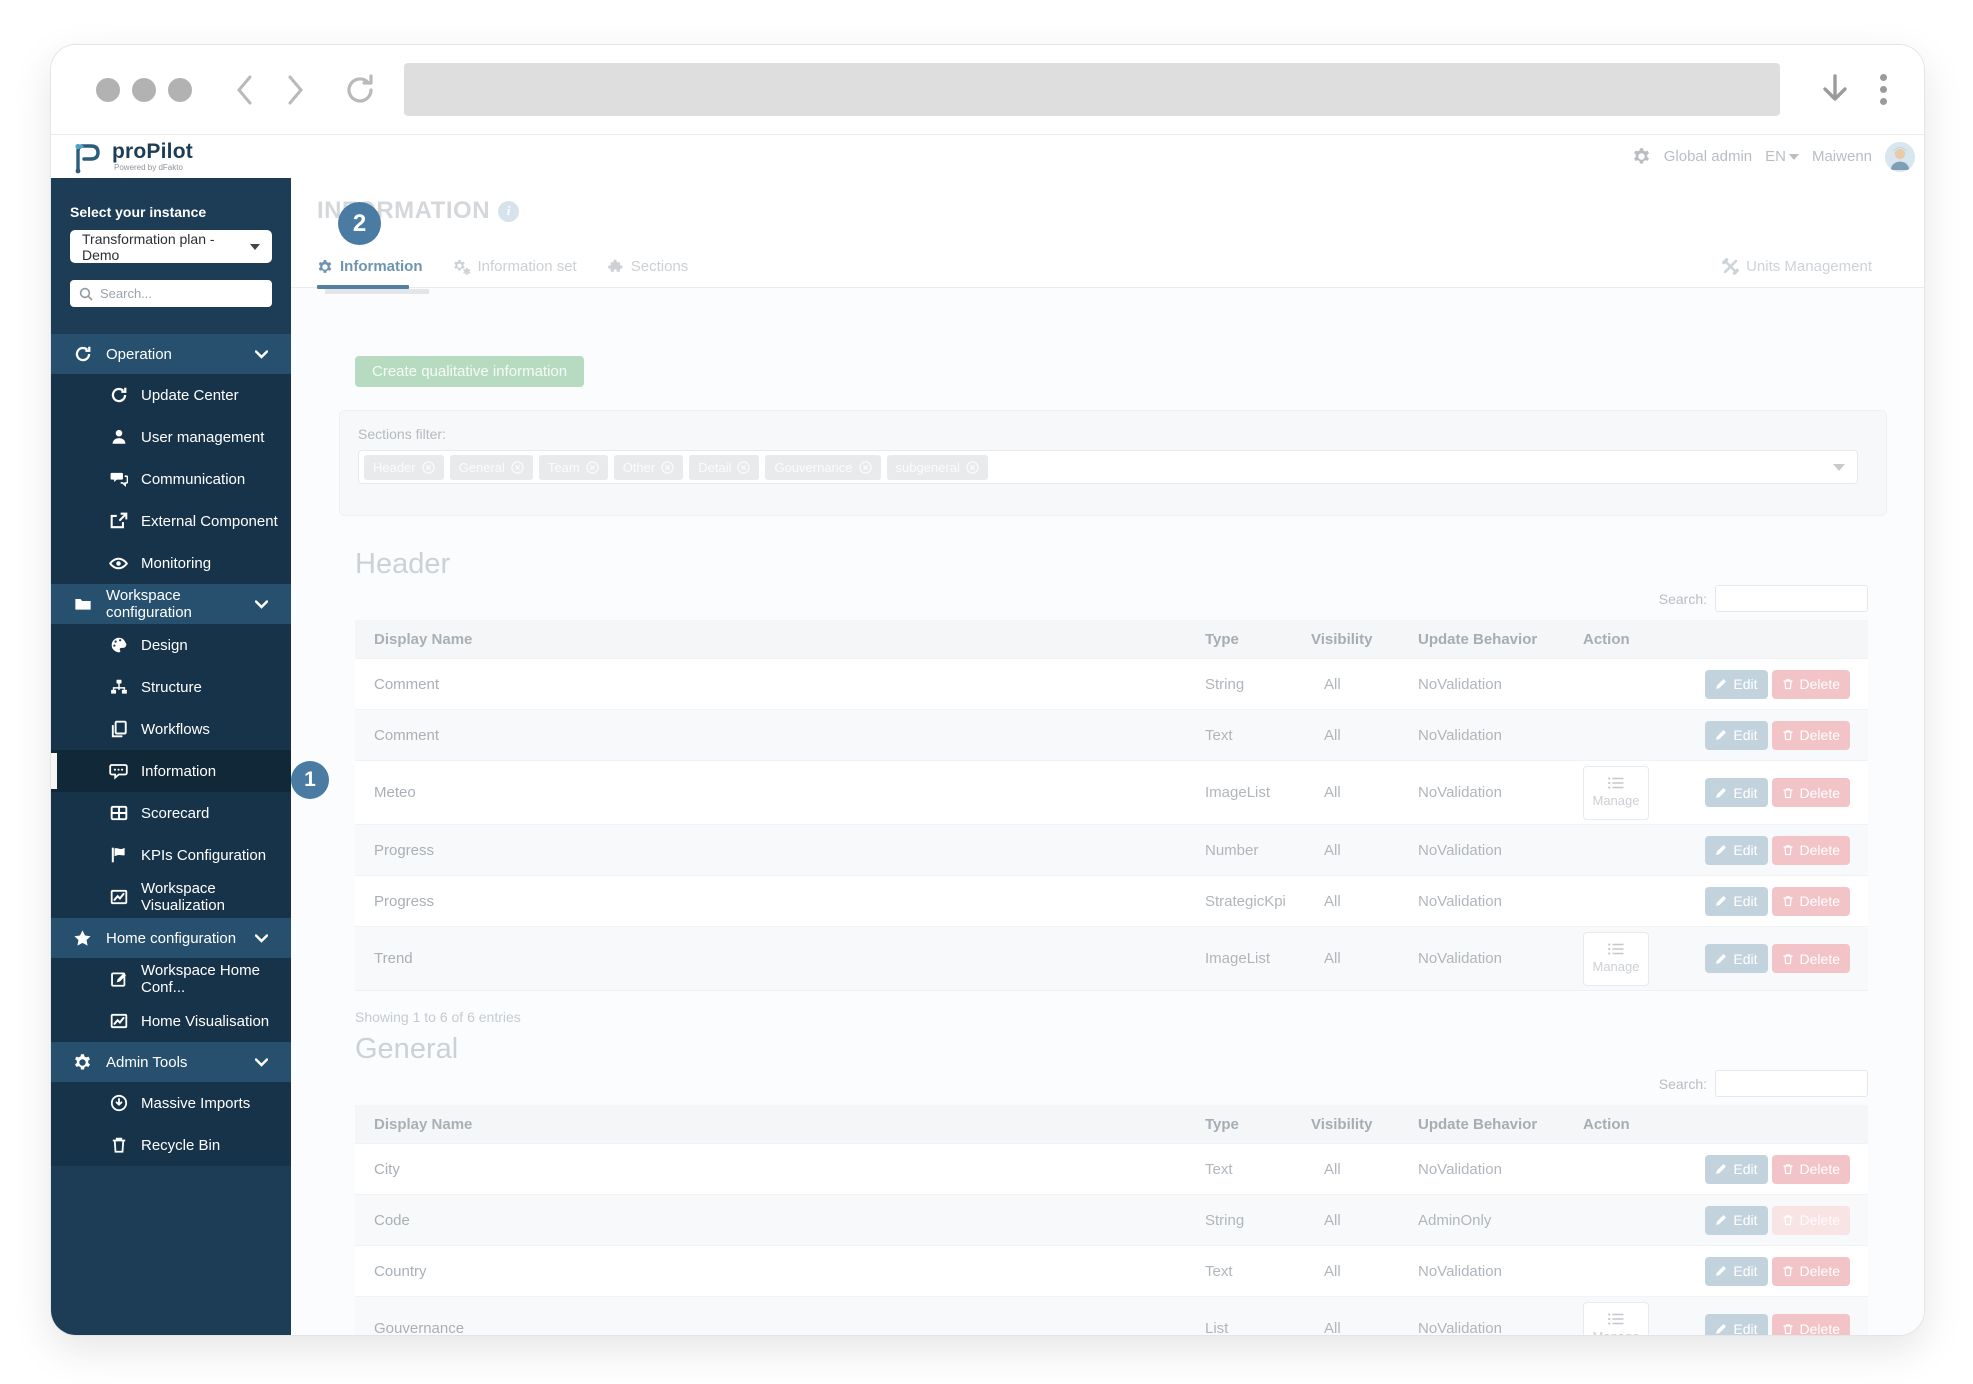 This screenshot has width=1973, height=1384. What do you see at coordinates (1835, 90) in the screenshot?
I see `download-icon` at bounding box center [1835, 90].